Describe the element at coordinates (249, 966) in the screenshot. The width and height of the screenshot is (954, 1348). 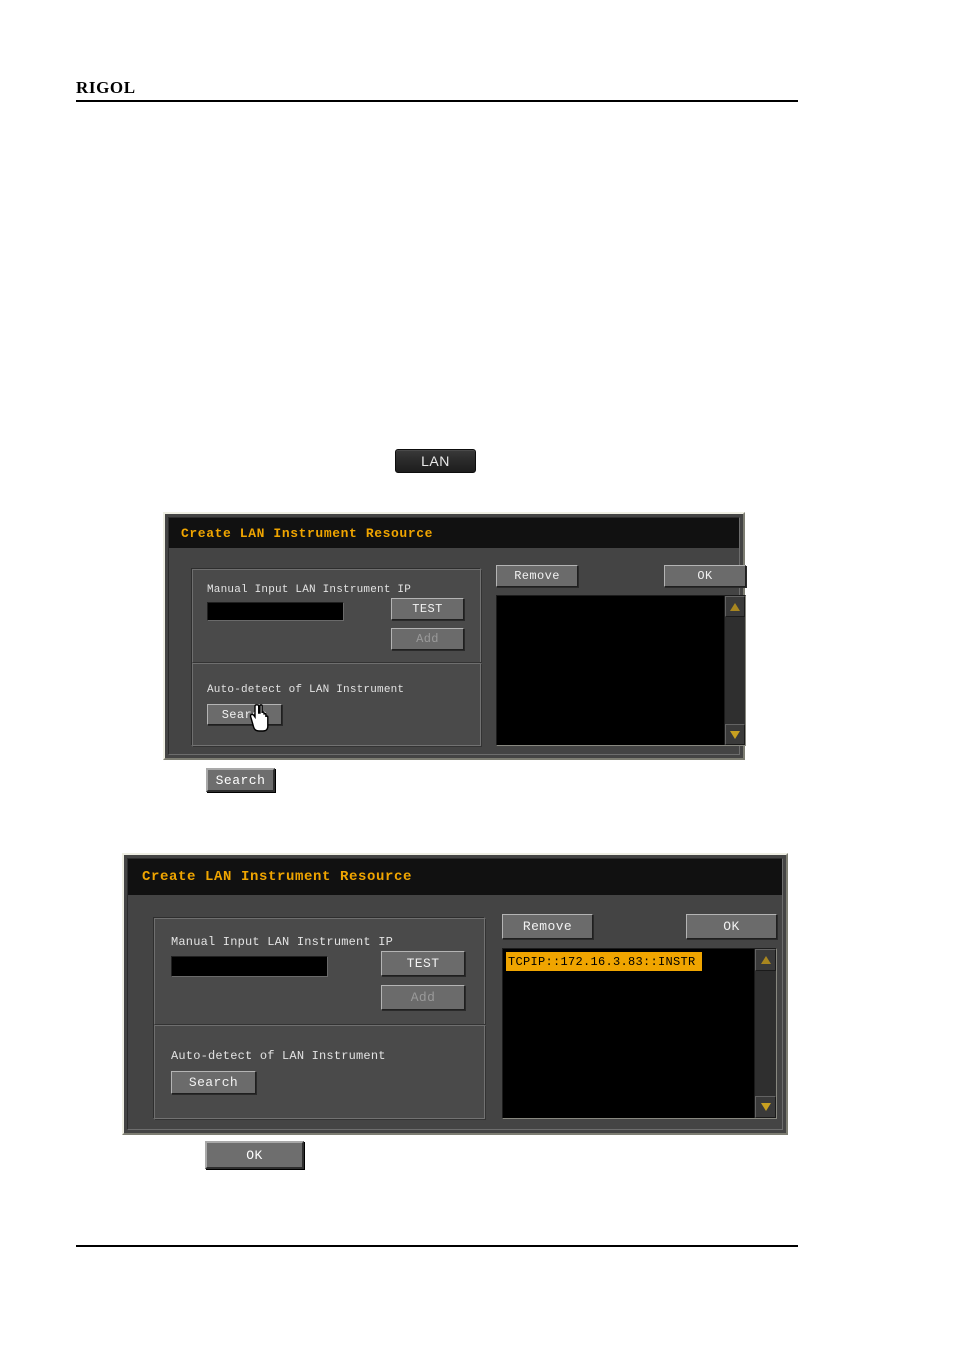
I see `dialog-2-ip-input` at that location.